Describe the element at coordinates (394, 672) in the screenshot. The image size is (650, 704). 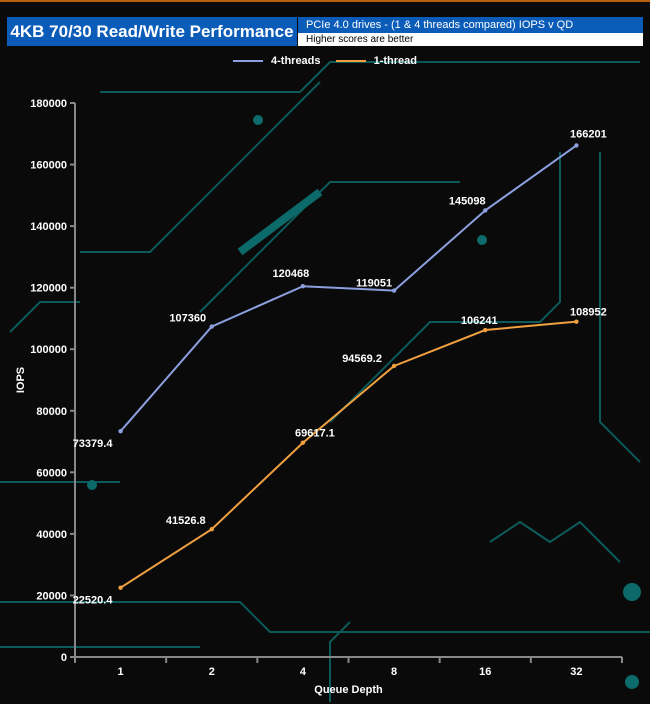
I see `x-tick-label: 8` at that location.